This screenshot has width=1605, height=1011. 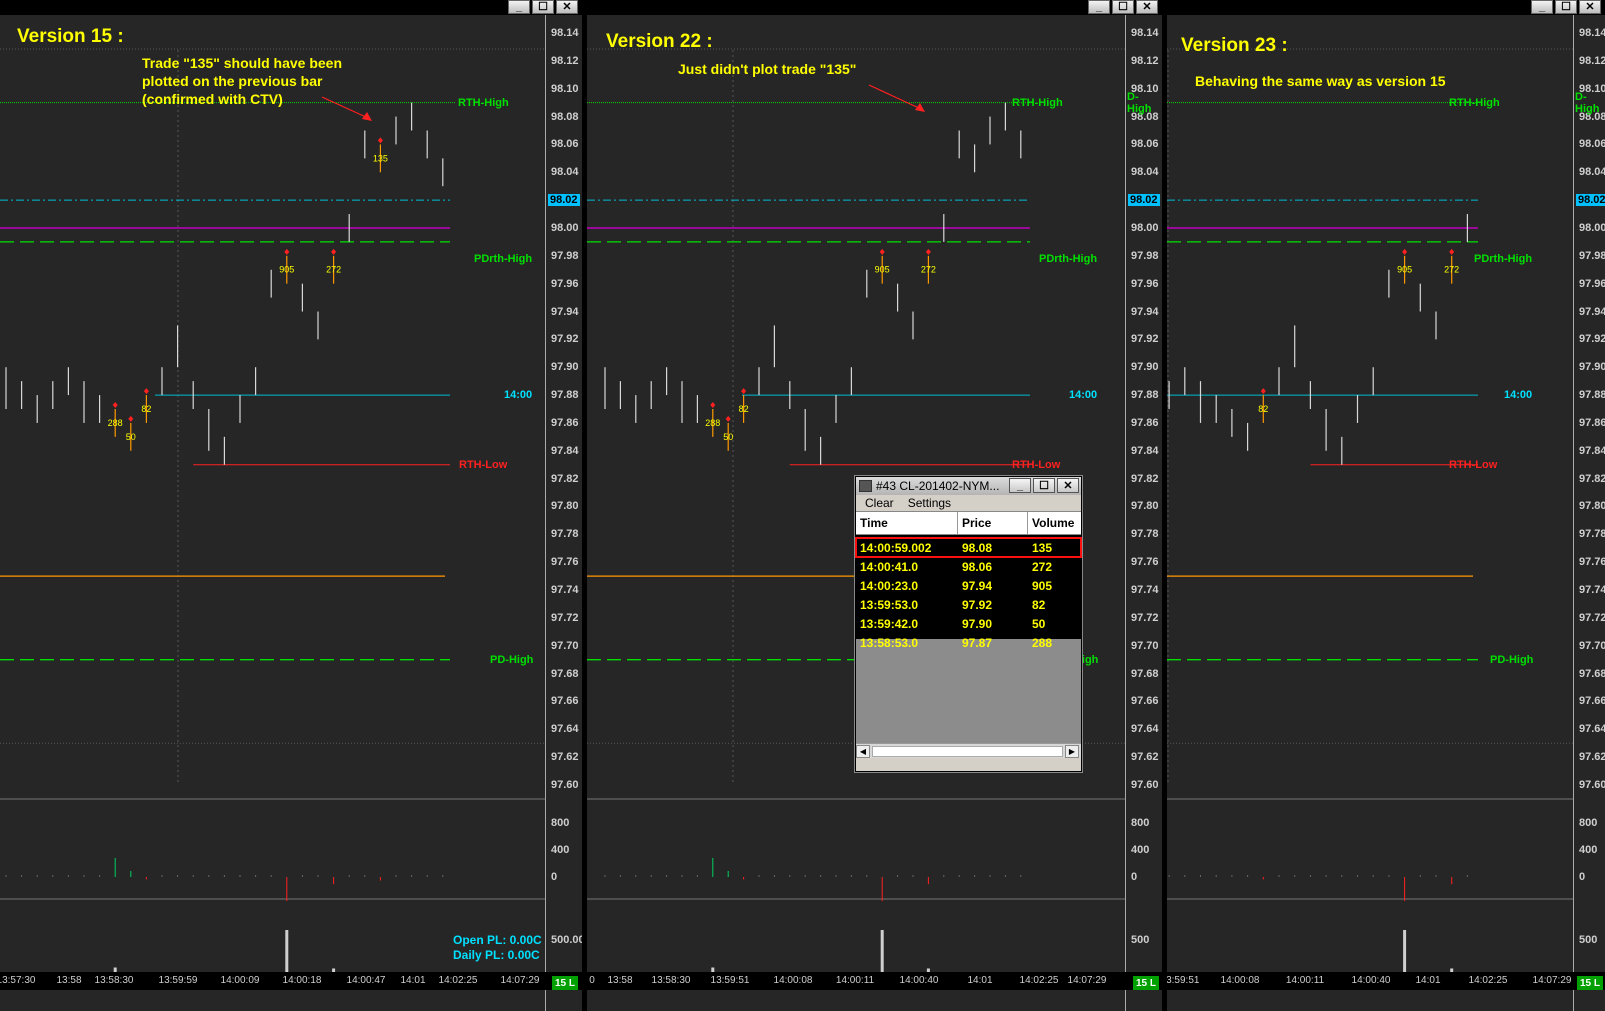 What do you see at coordinates (1145, 534) in the screenshot?
I see `price-tick-label: 97.78` at bounding box center [1145, 534].